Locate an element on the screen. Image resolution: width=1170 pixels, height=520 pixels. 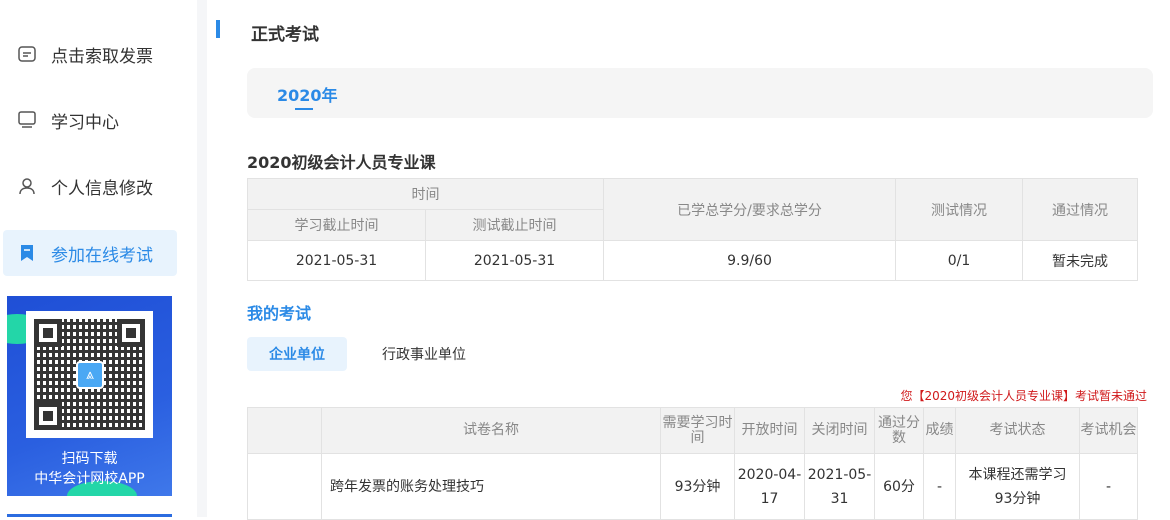
gutter is located at coordinates (202, 258).